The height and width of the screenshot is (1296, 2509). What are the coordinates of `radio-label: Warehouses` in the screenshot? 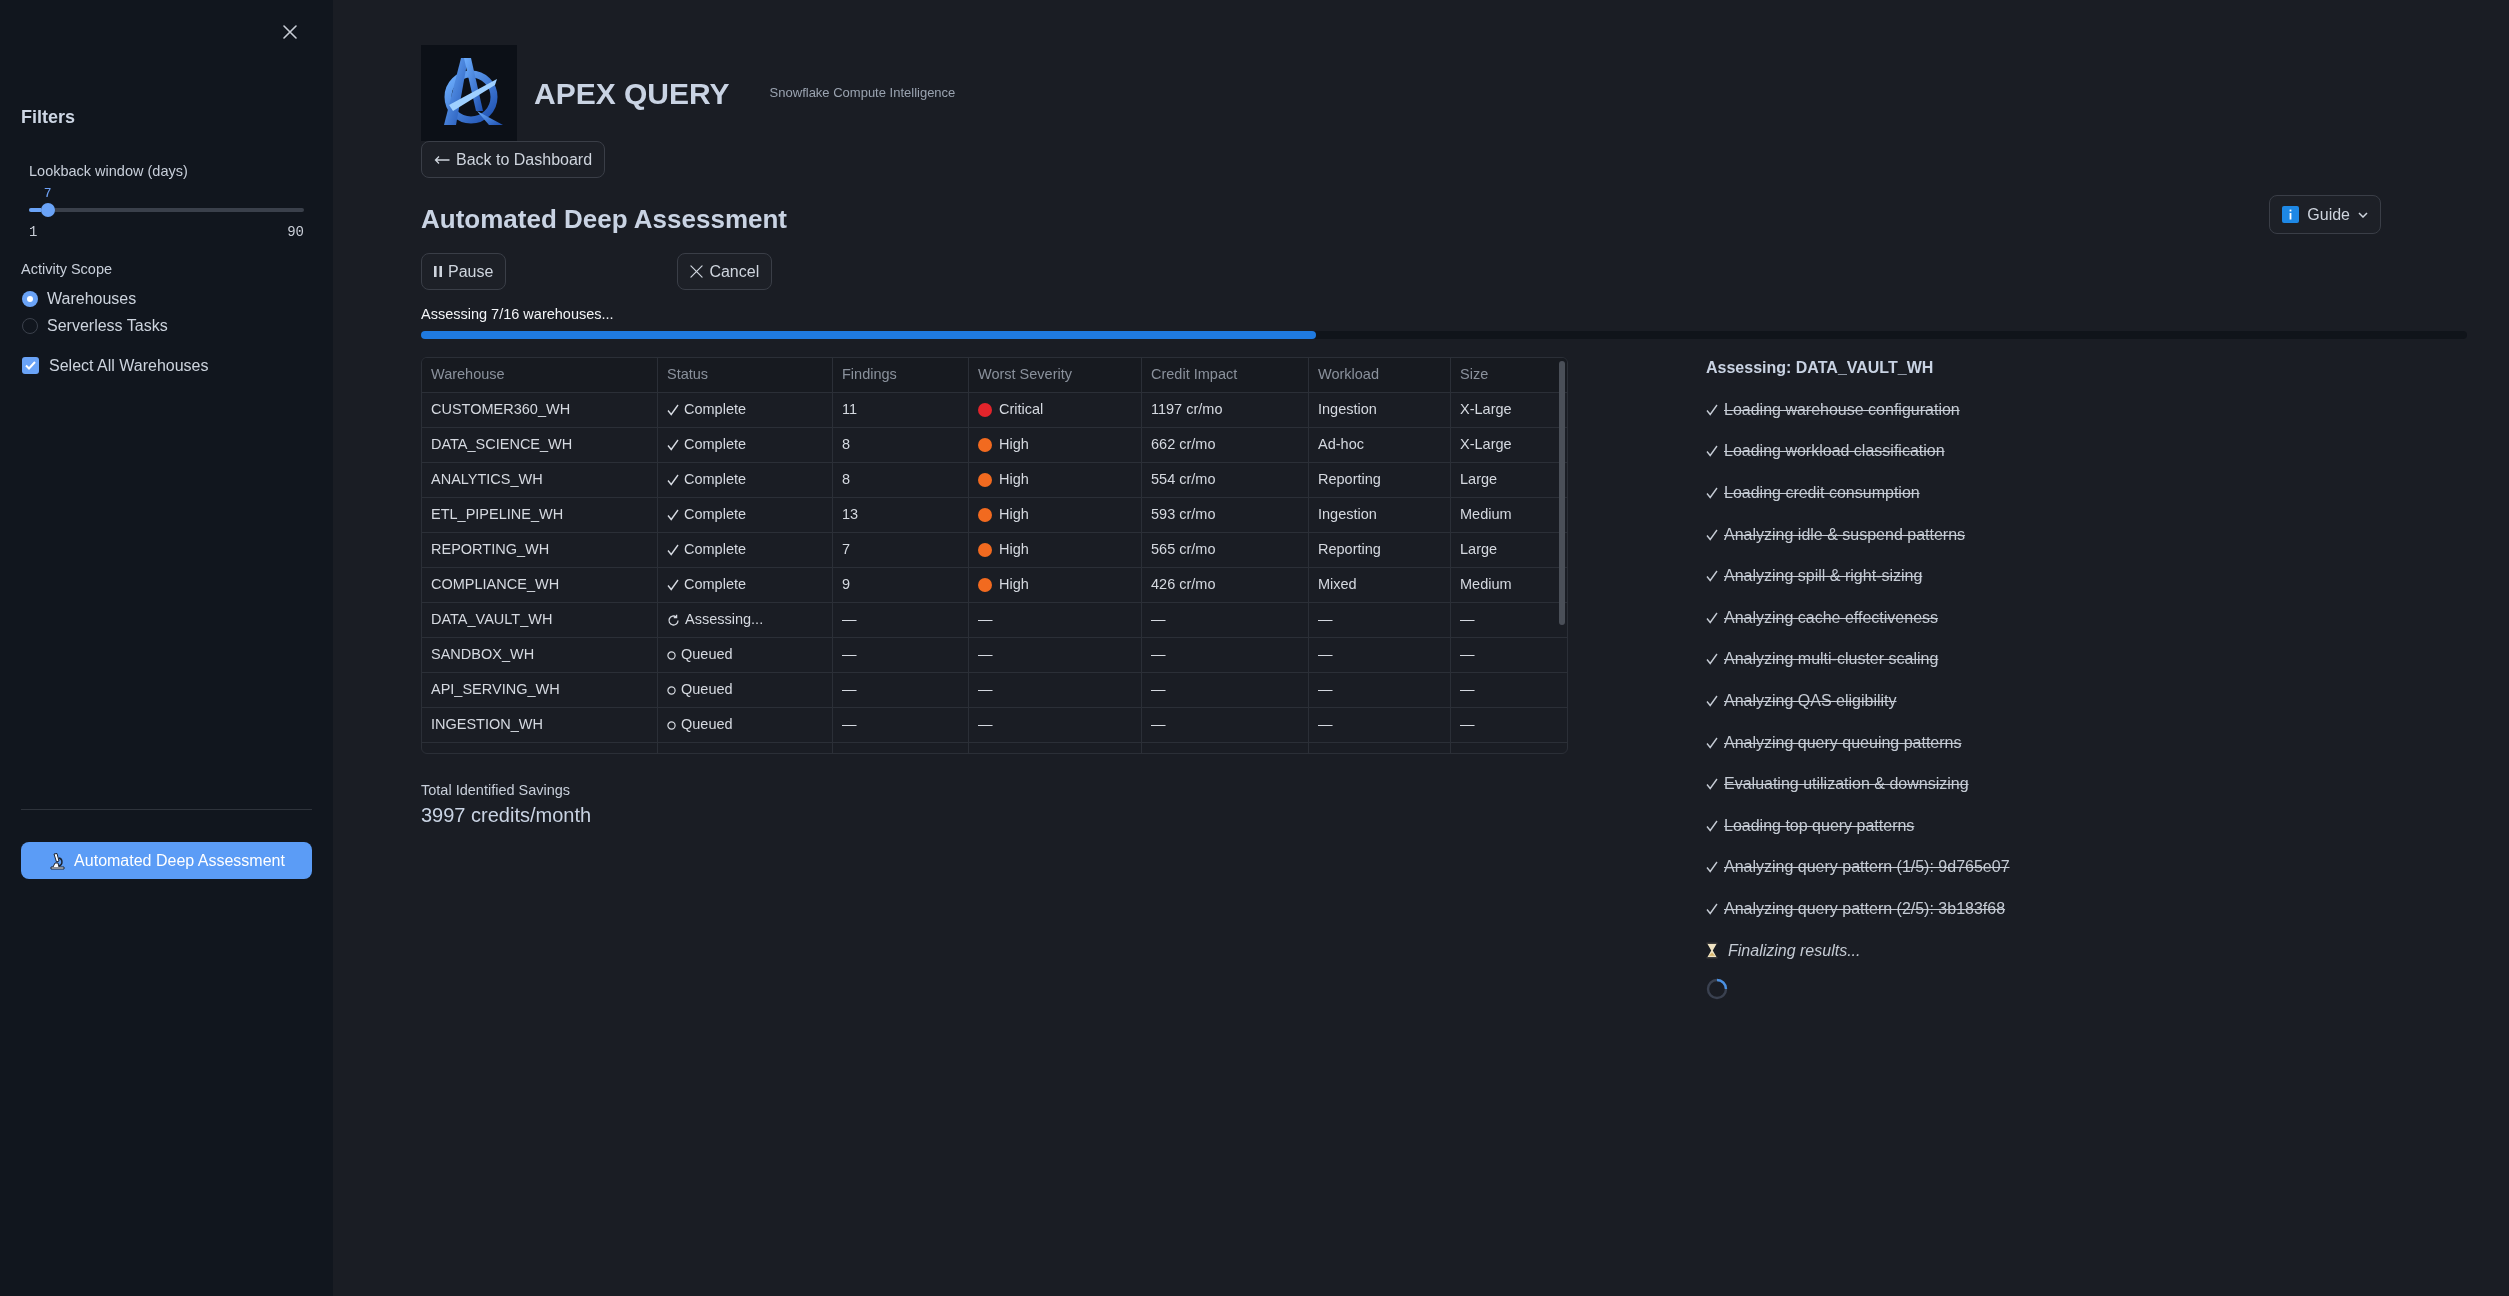 It's located at (92, 298).